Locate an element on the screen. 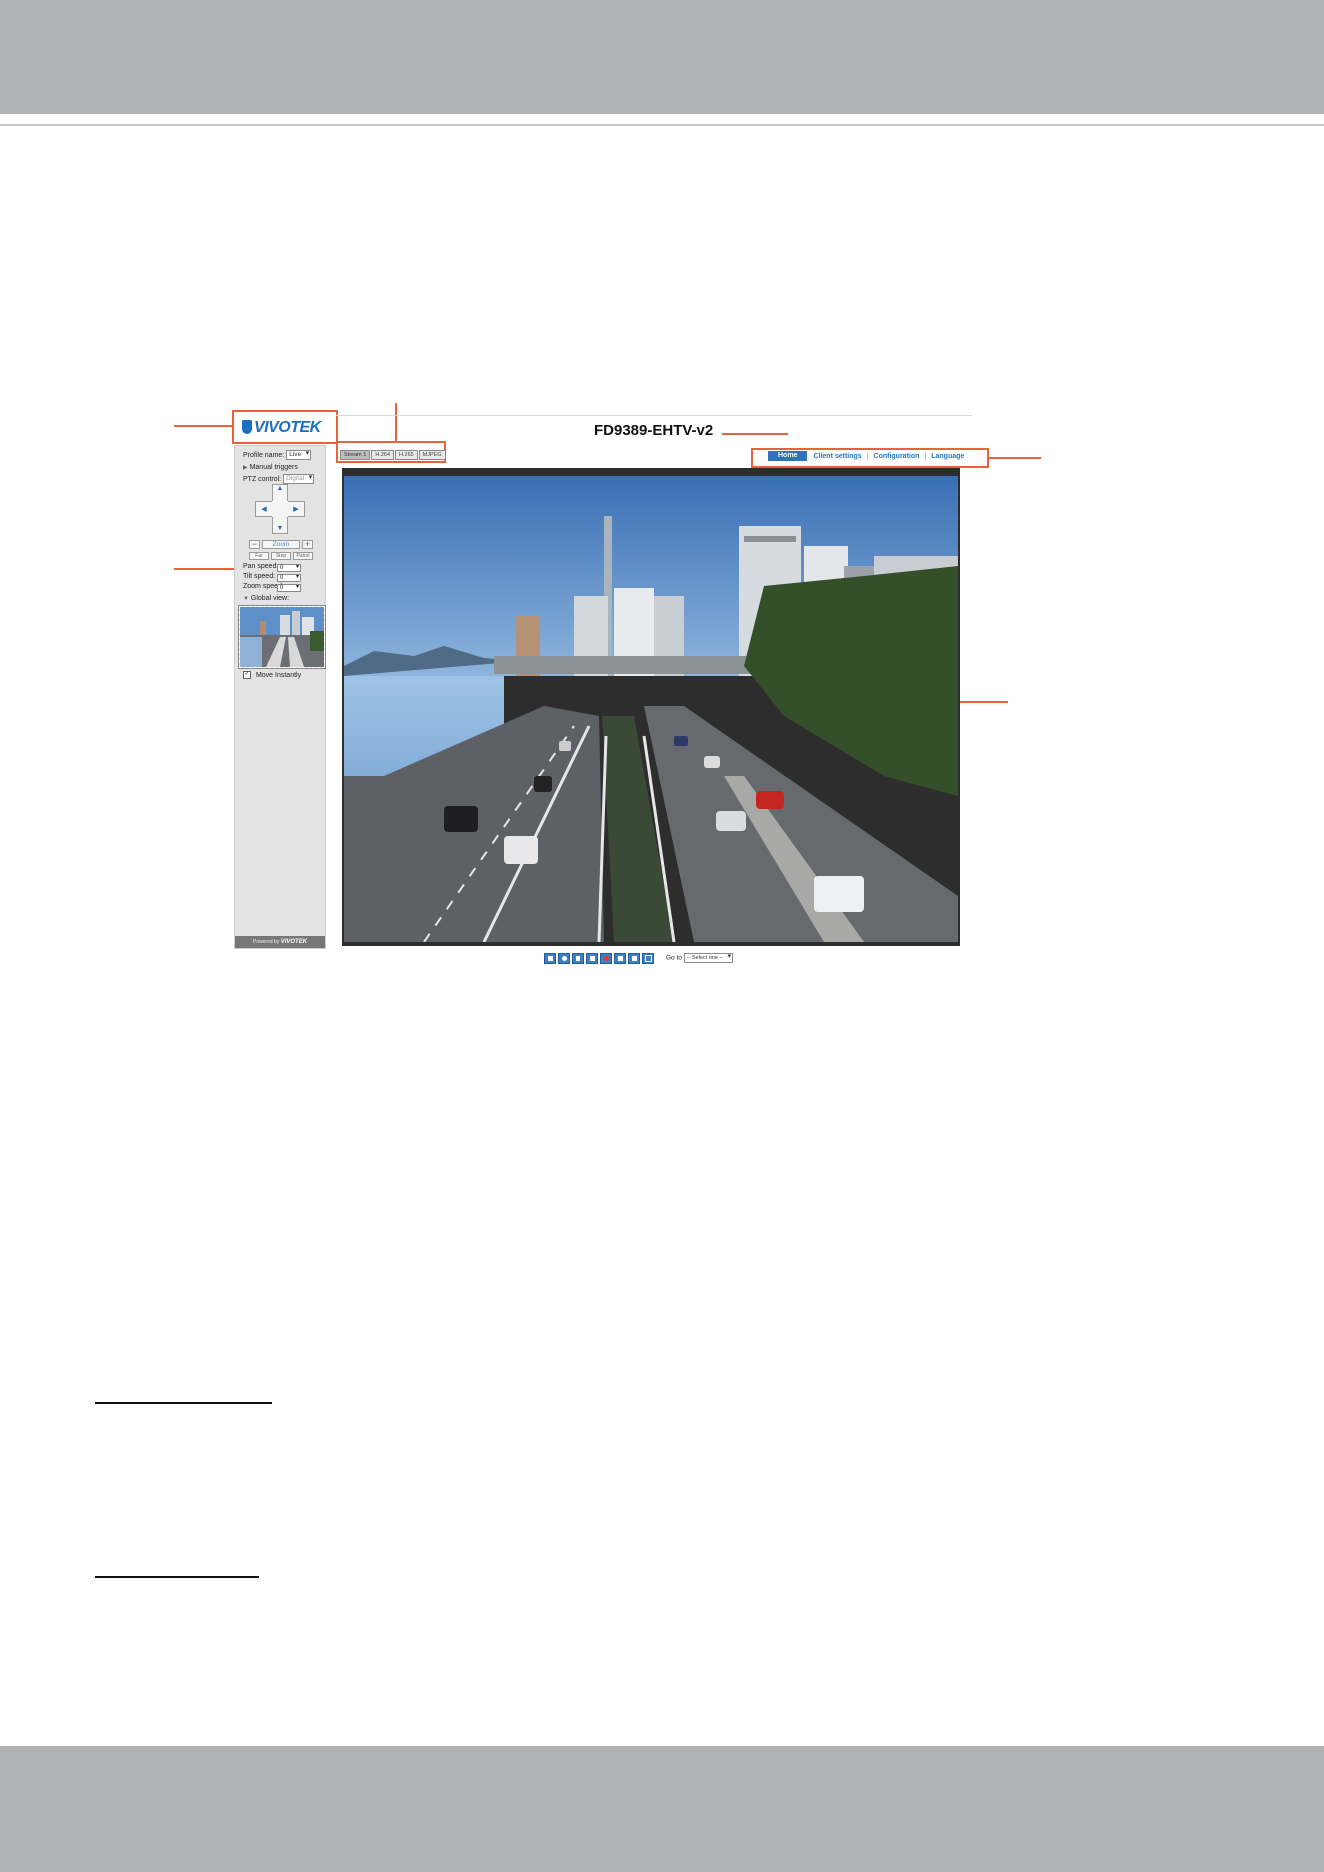 This screenshot has height=1872, width=1324. zoom-bar: − Zoom + is located at coordinates (281, 544).